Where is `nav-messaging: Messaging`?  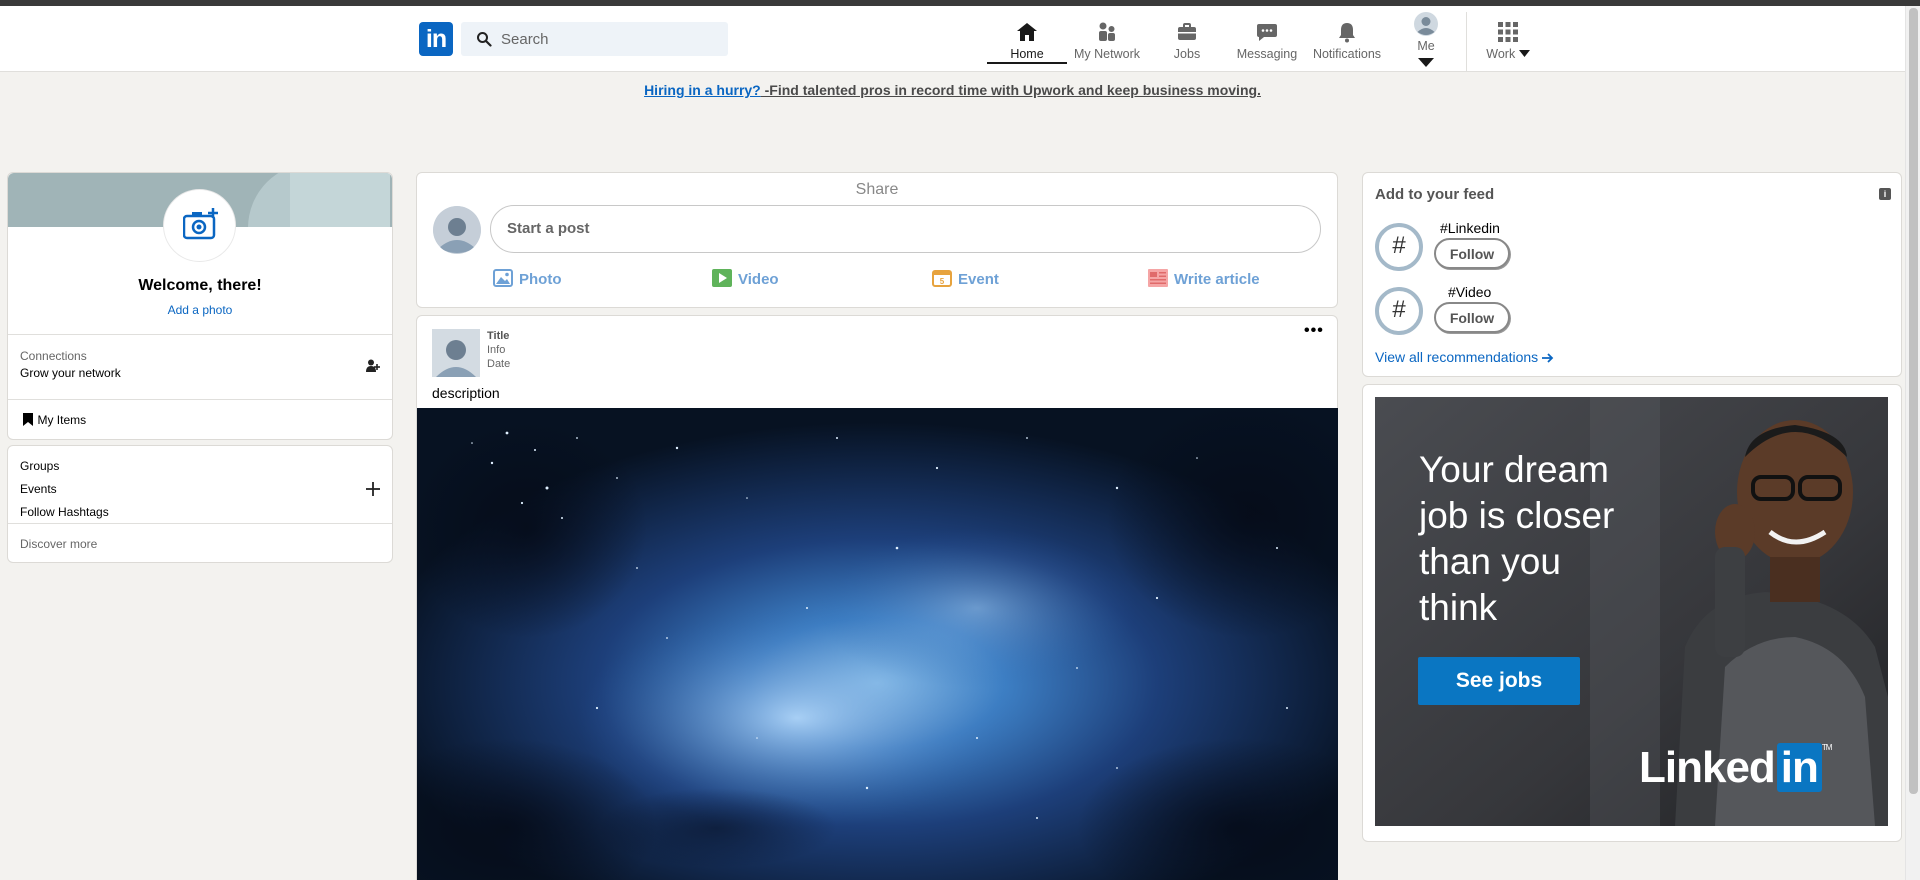 nav-messaging: Messaging is located at coordinates (1267, 38).